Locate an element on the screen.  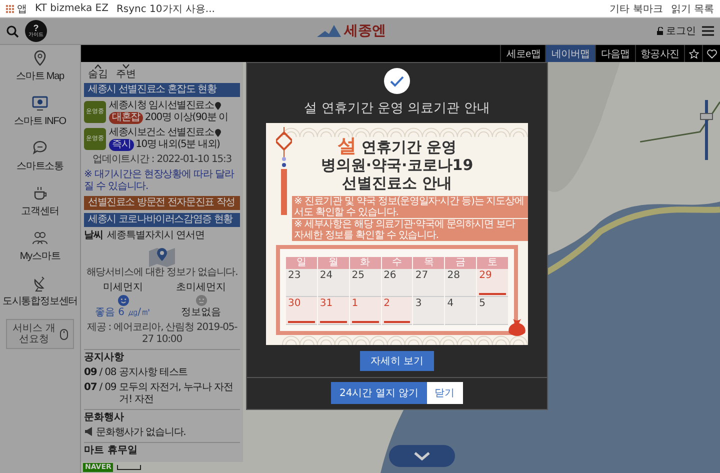
calendar-day: 26 is located at coordinates (397, 283).